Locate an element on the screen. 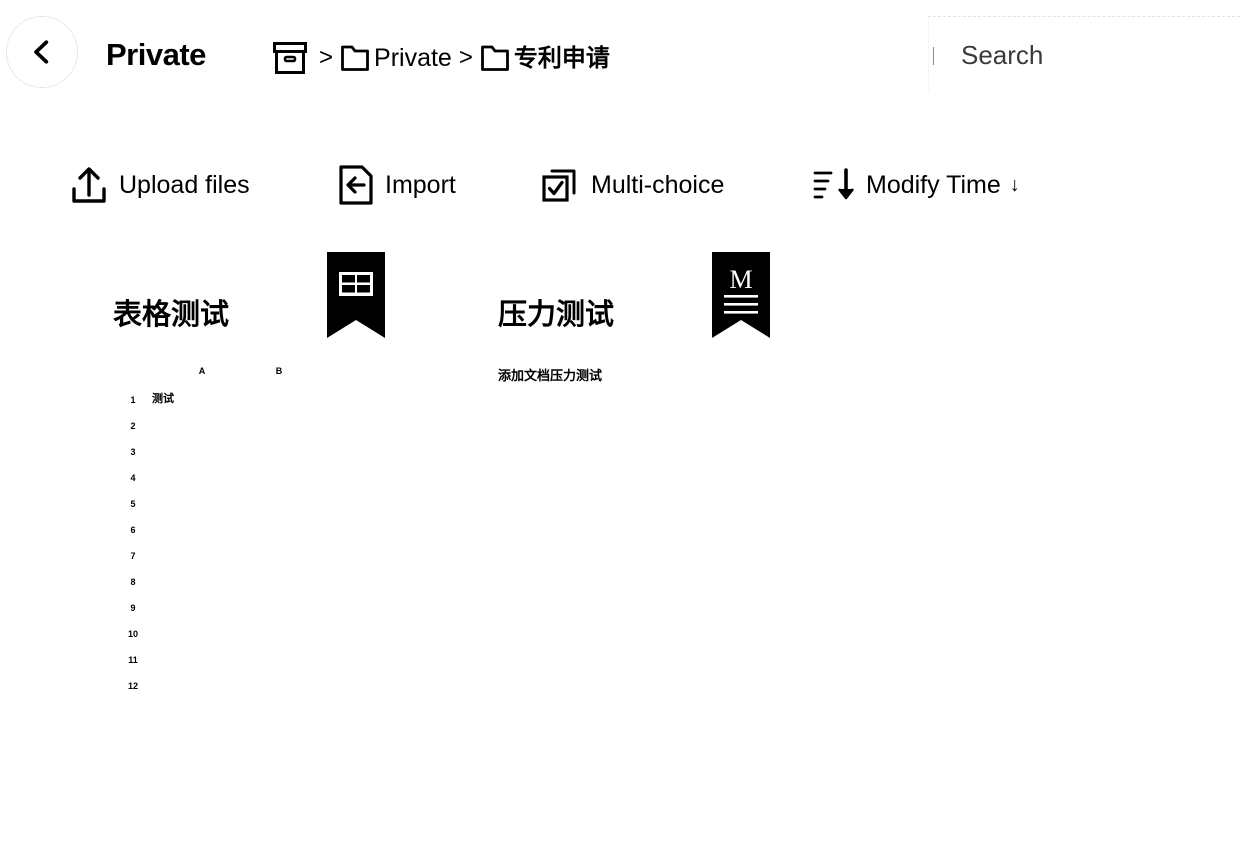 This screenshot has width=1240, height=845. spreadsheet-row-number: 11 is located at coordinates (133, 660).